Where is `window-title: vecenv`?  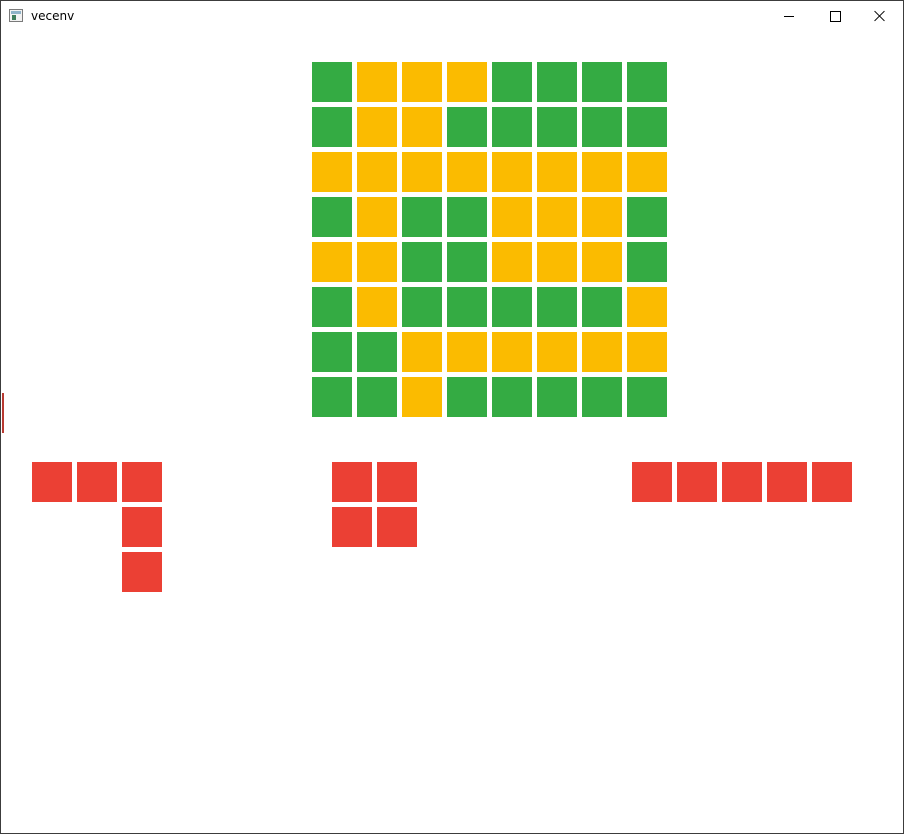
window-title: vecenv is located at coordinates (53, 16).